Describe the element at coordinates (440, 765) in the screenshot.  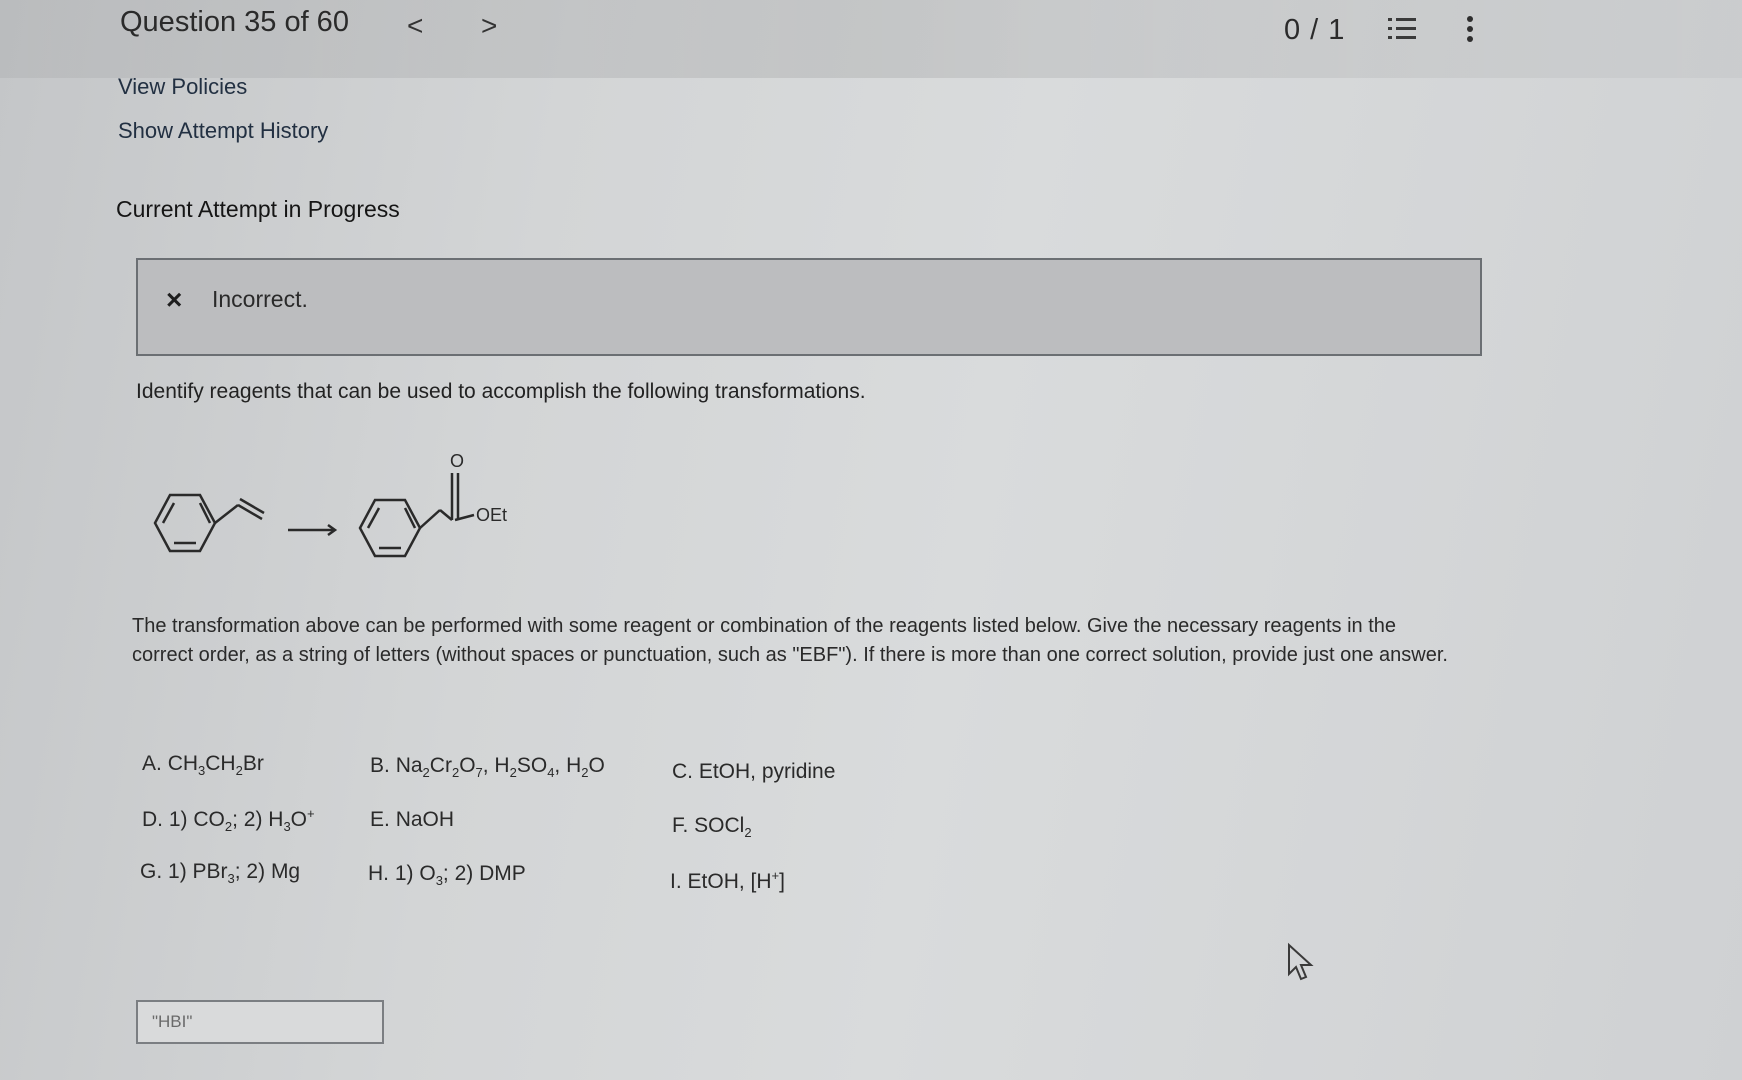
I see `option-text-part: Cr` at that location.